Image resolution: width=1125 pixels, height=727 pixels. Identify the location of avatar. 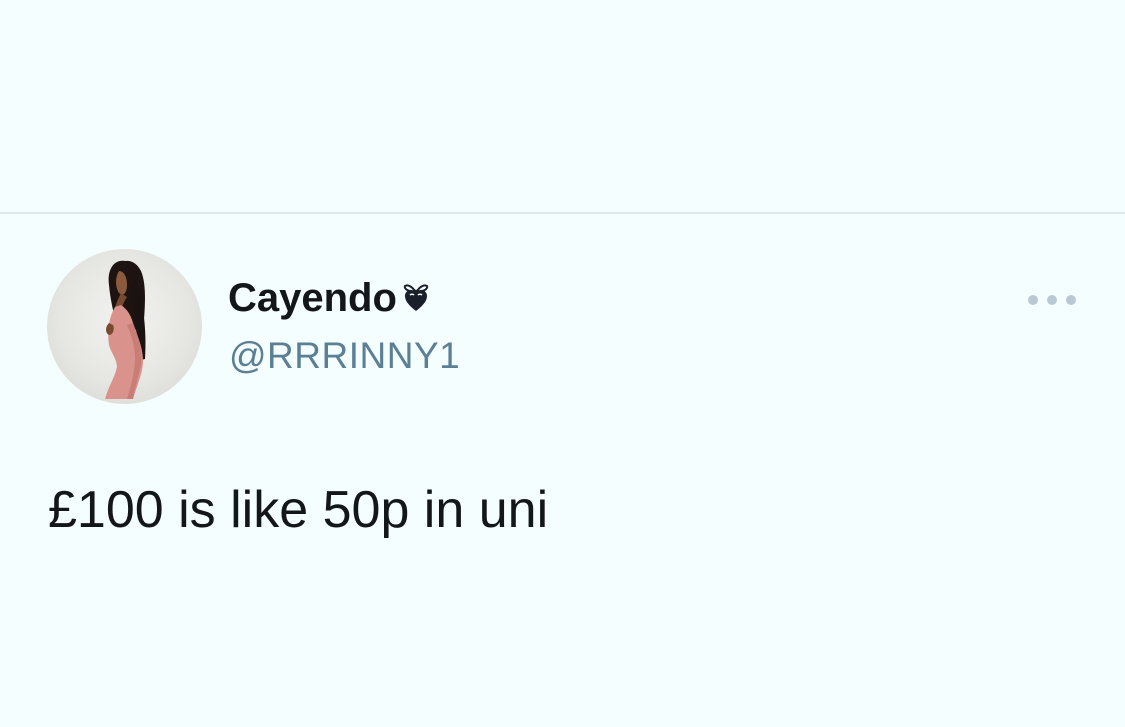
(124, 326).